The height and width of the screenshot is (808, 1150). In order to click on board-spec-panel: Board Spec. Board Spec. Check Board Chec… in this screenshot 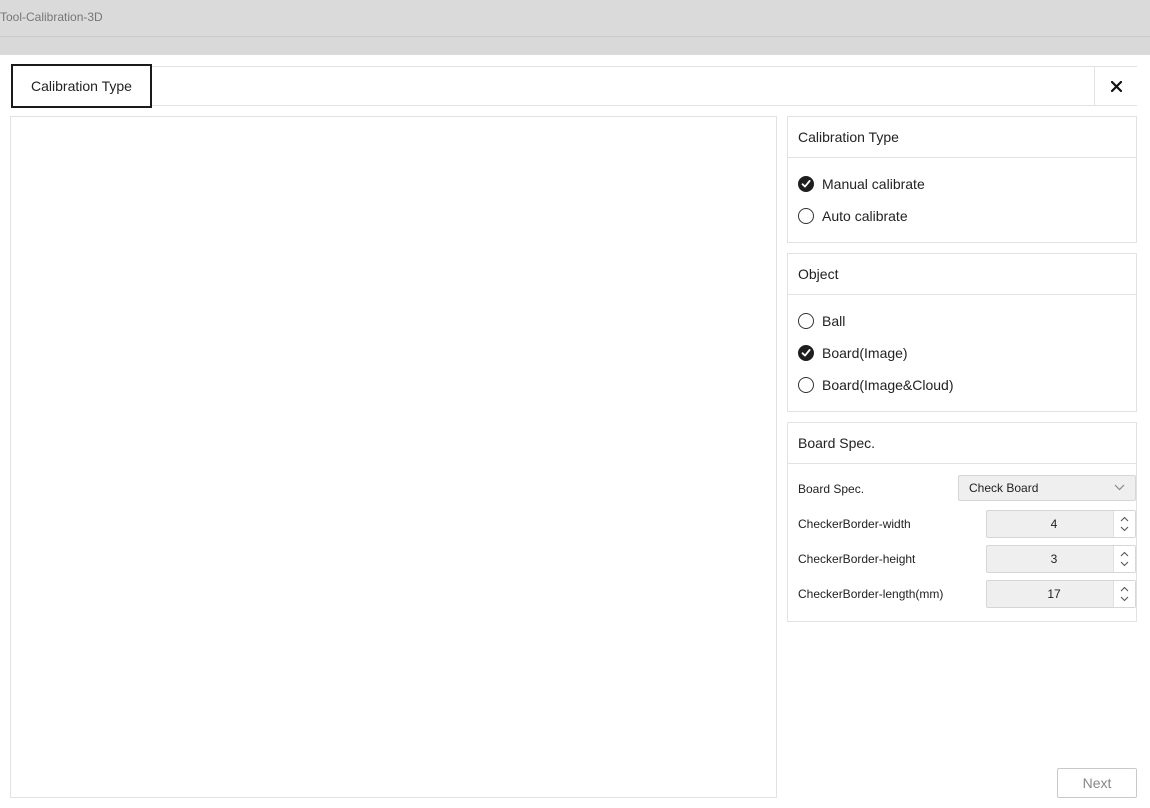, I will do `click(962, 522)`.